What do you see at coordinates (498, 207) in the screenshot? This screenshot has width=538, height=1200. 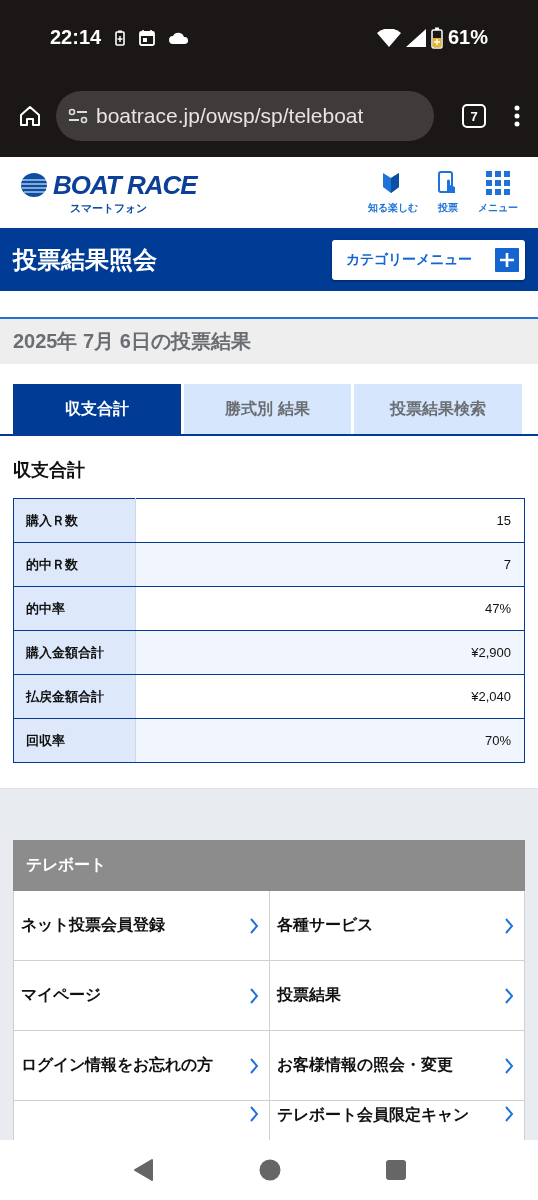 I see `nav-link: メニュー` at bounding box center [498, 207].